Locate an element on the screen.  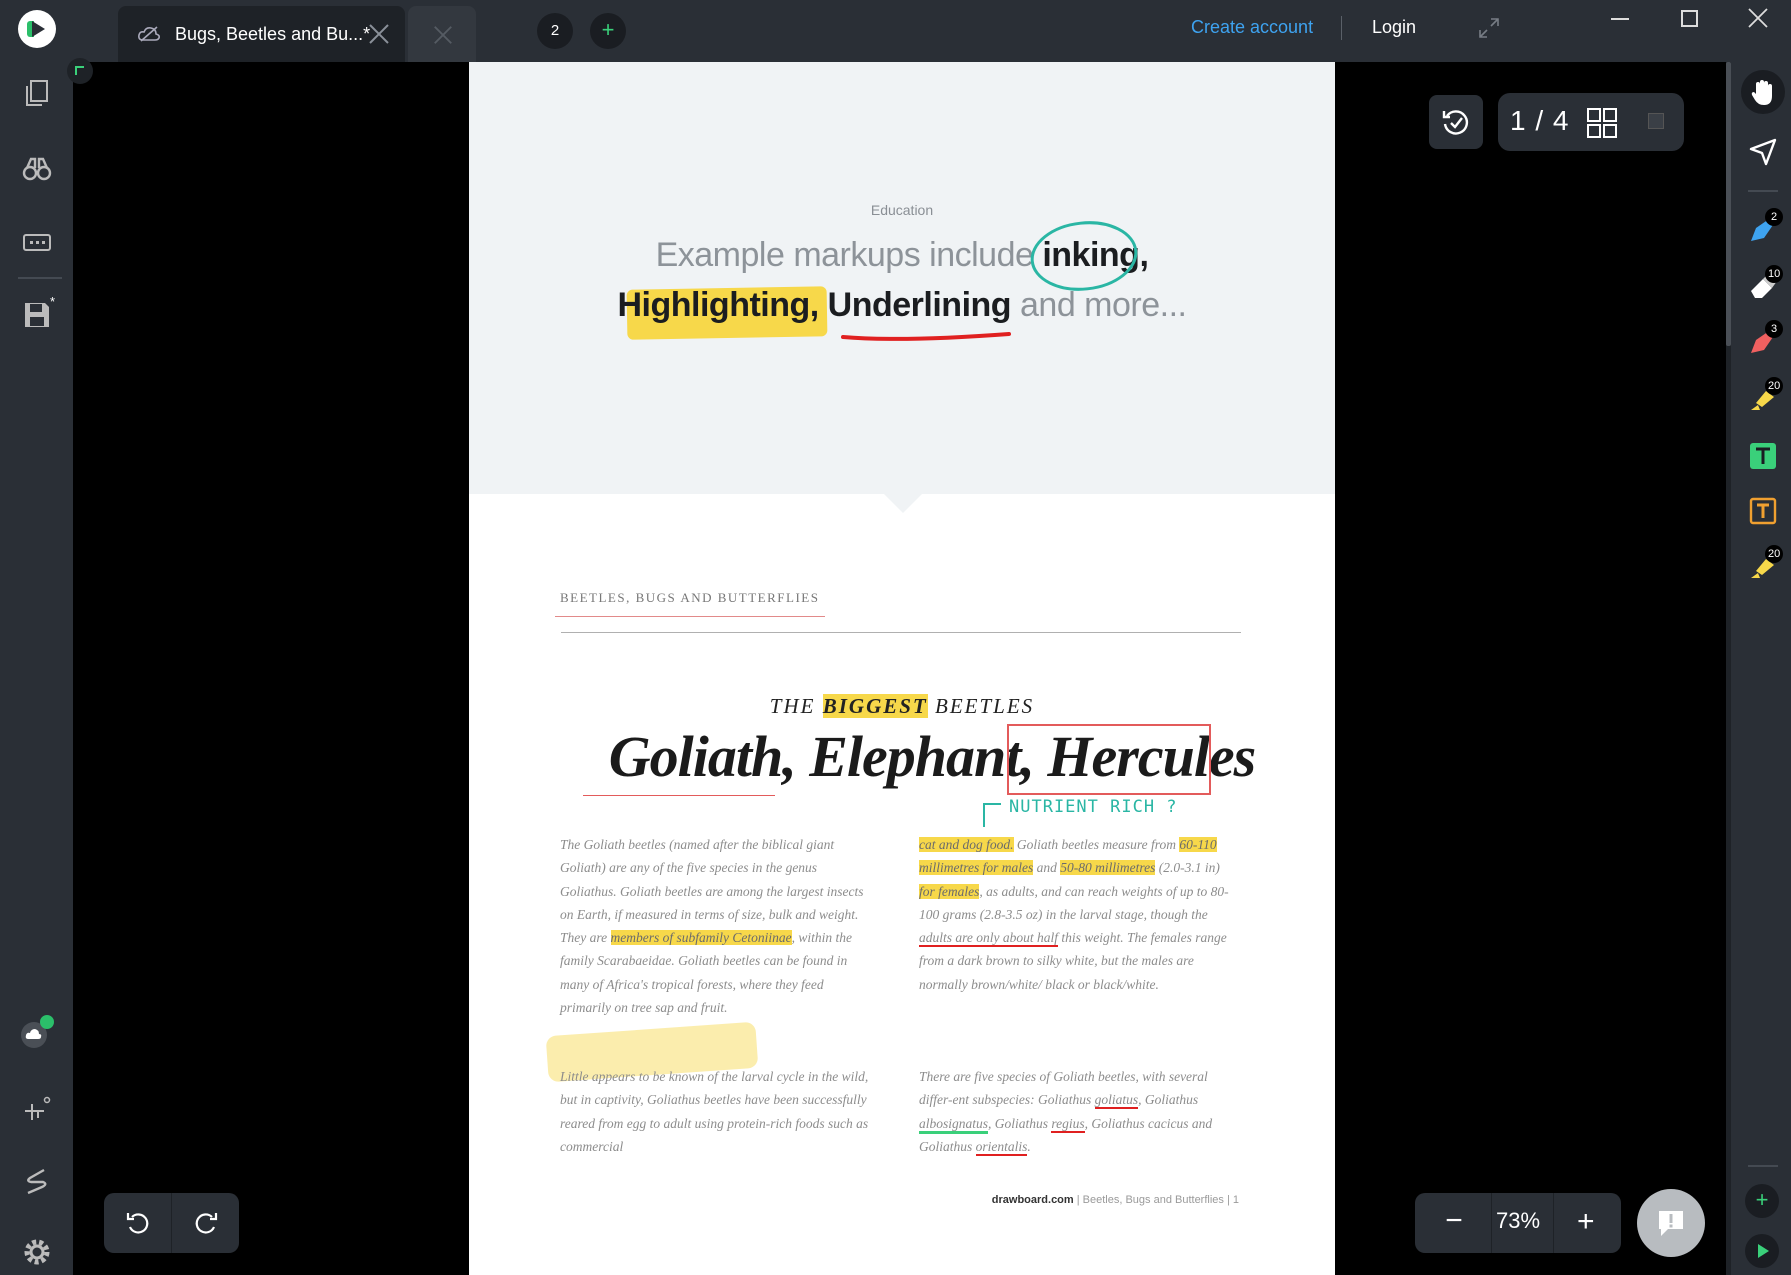
headline-underlining: Underlining is located at coordinates (919, 305).